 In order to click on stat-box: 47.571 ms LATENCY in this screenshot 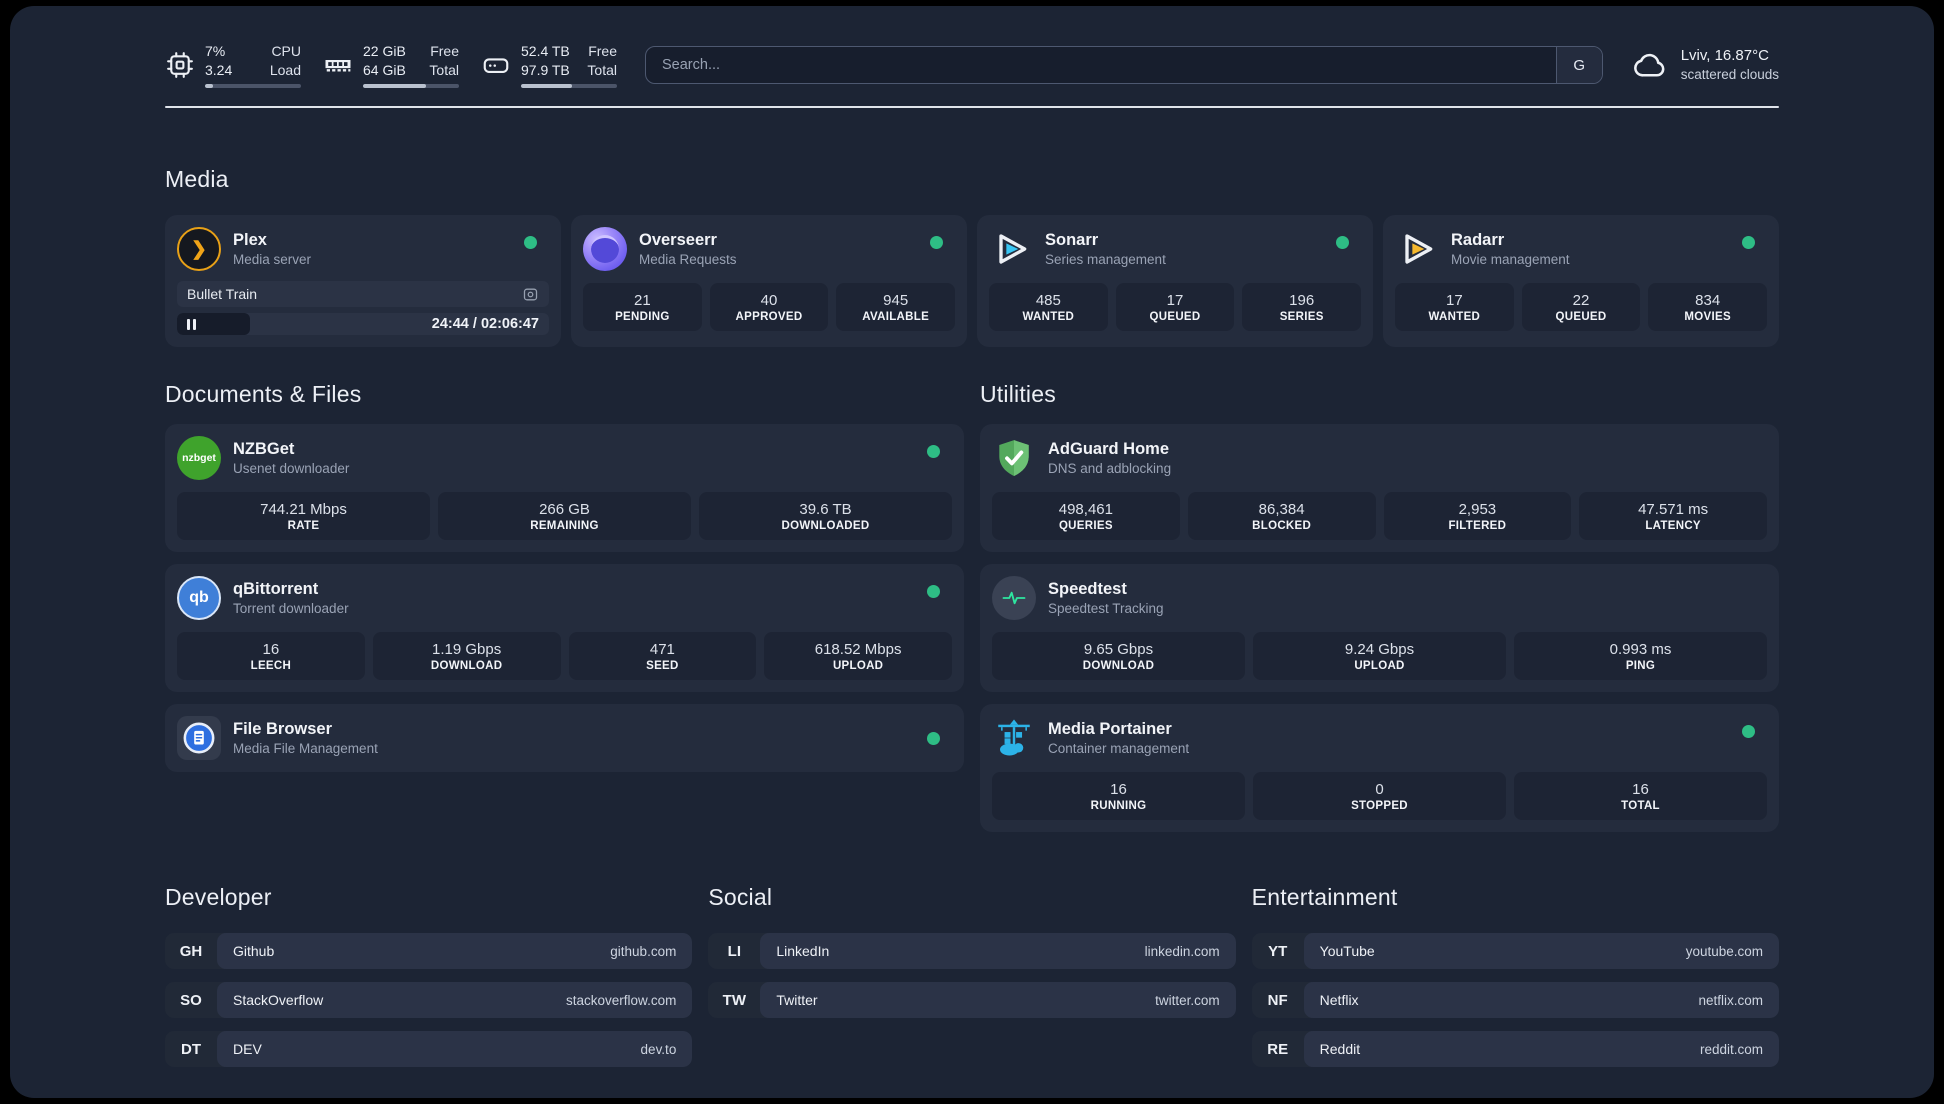, I will do `click(1673, 516)`.